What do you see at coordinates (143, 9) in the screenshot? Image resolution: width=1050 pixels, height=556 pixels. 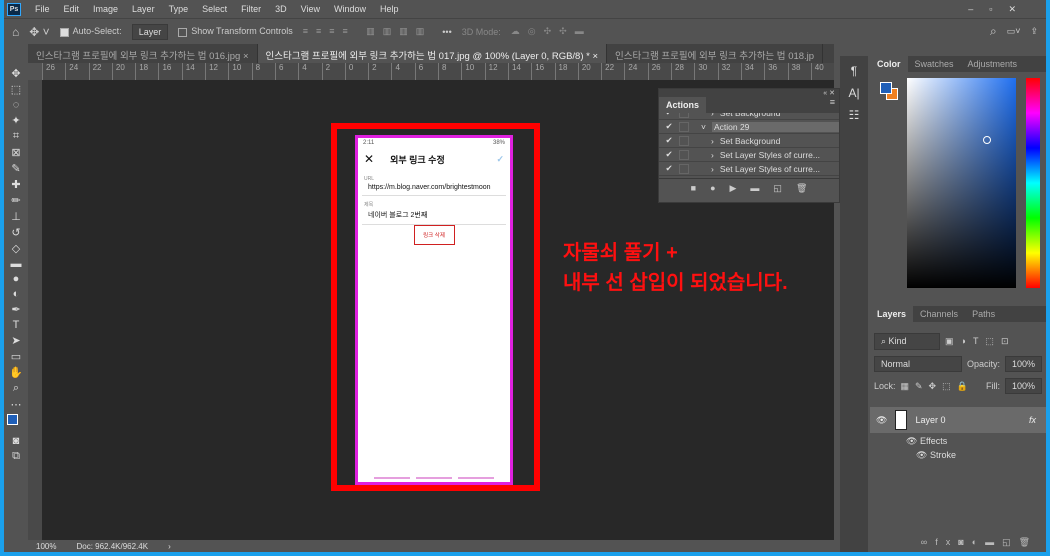 I see `menu-layer: Layer` at bounding box center [143, 9].